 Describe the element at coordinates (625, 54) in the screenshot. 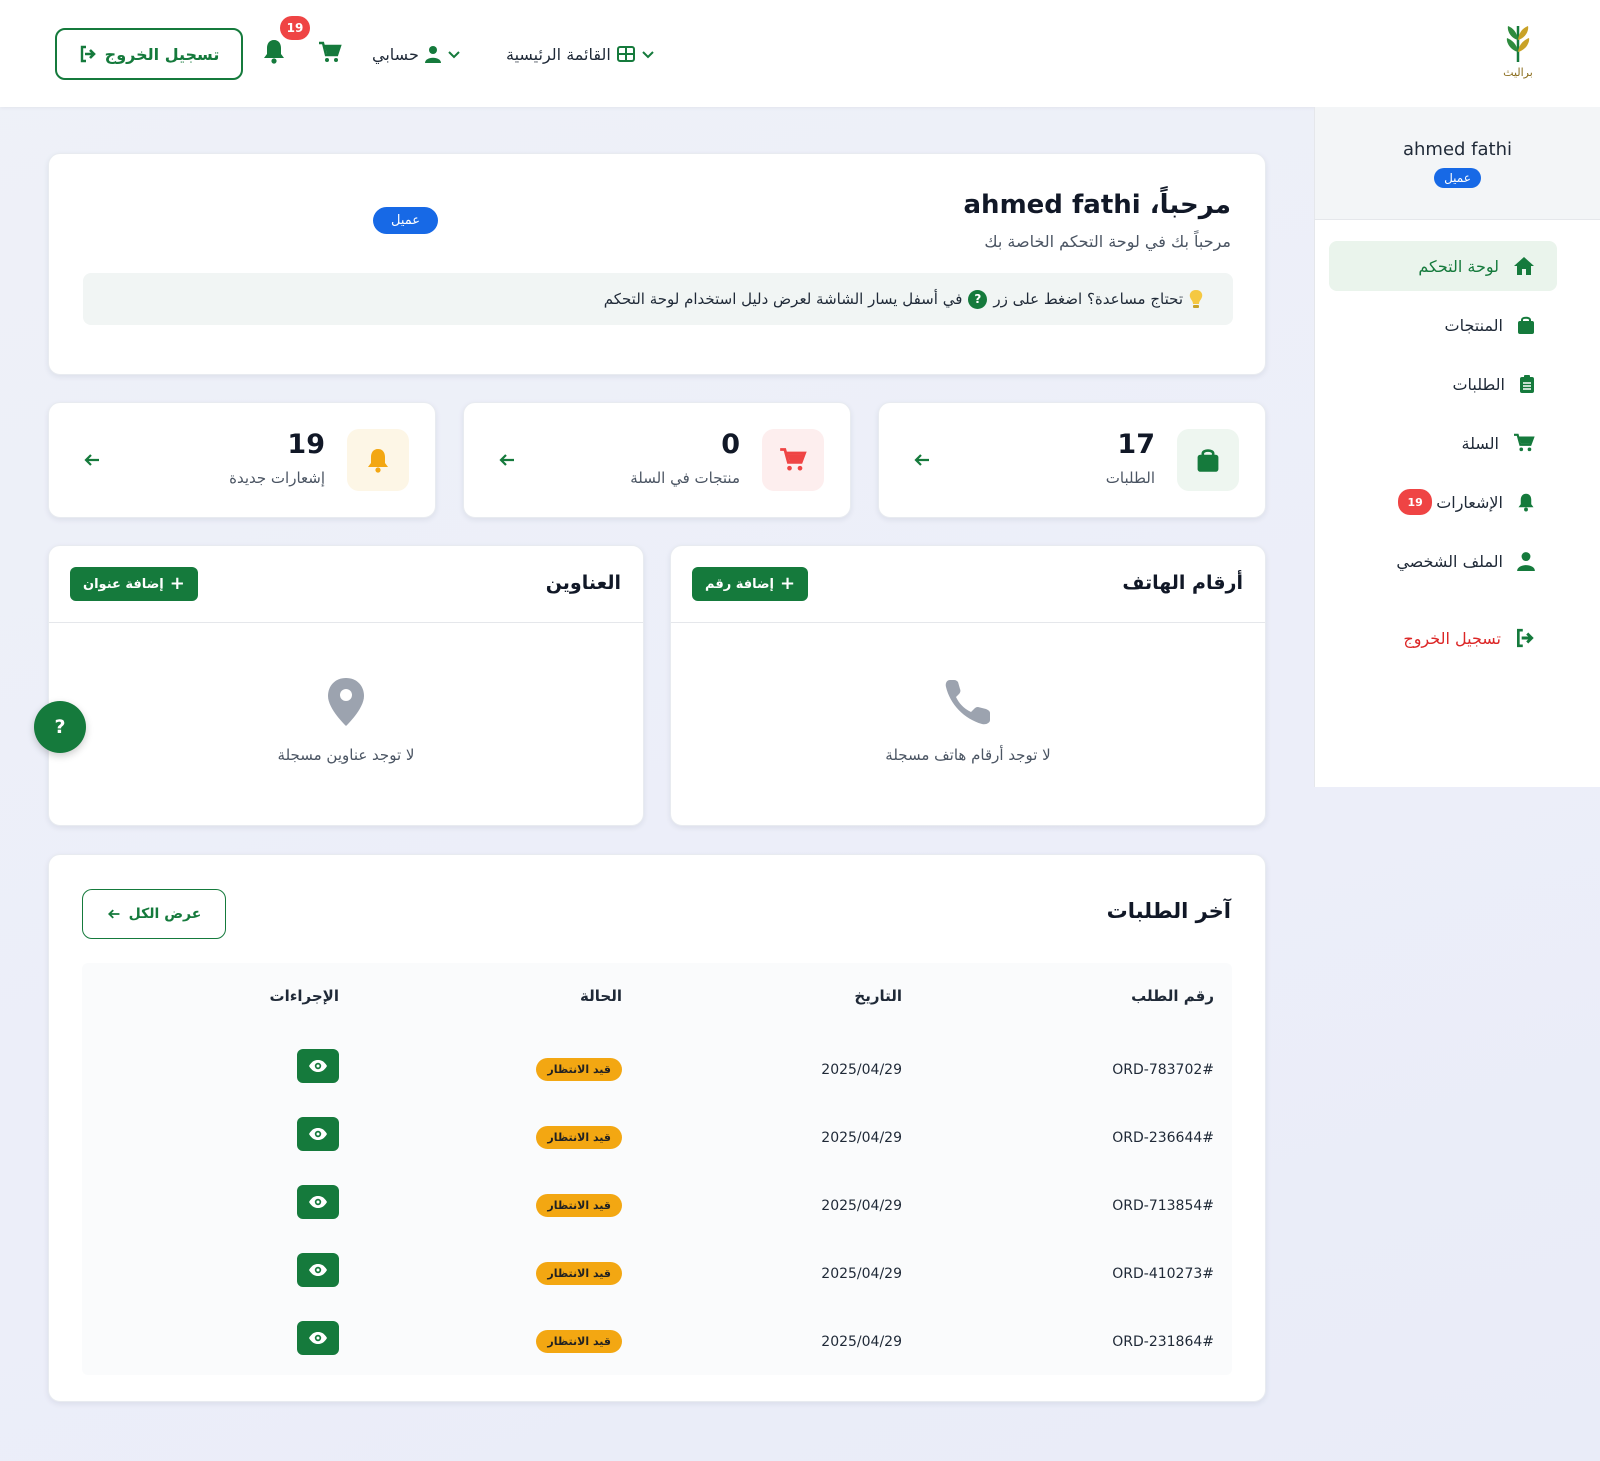

I see `grid-icon` at that location.